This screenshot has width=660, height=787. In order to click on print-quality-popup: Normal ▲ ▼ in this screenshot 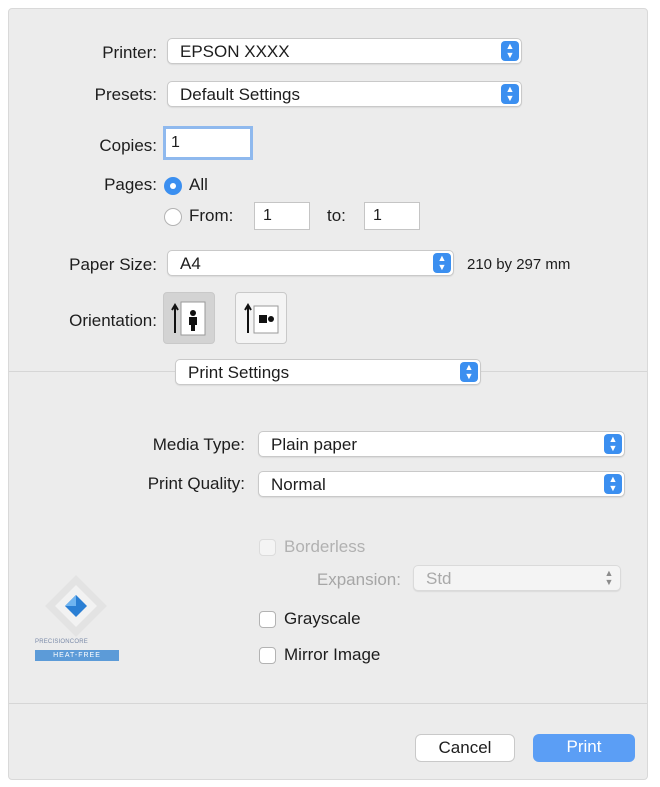, I will do `click(441, 484)`.